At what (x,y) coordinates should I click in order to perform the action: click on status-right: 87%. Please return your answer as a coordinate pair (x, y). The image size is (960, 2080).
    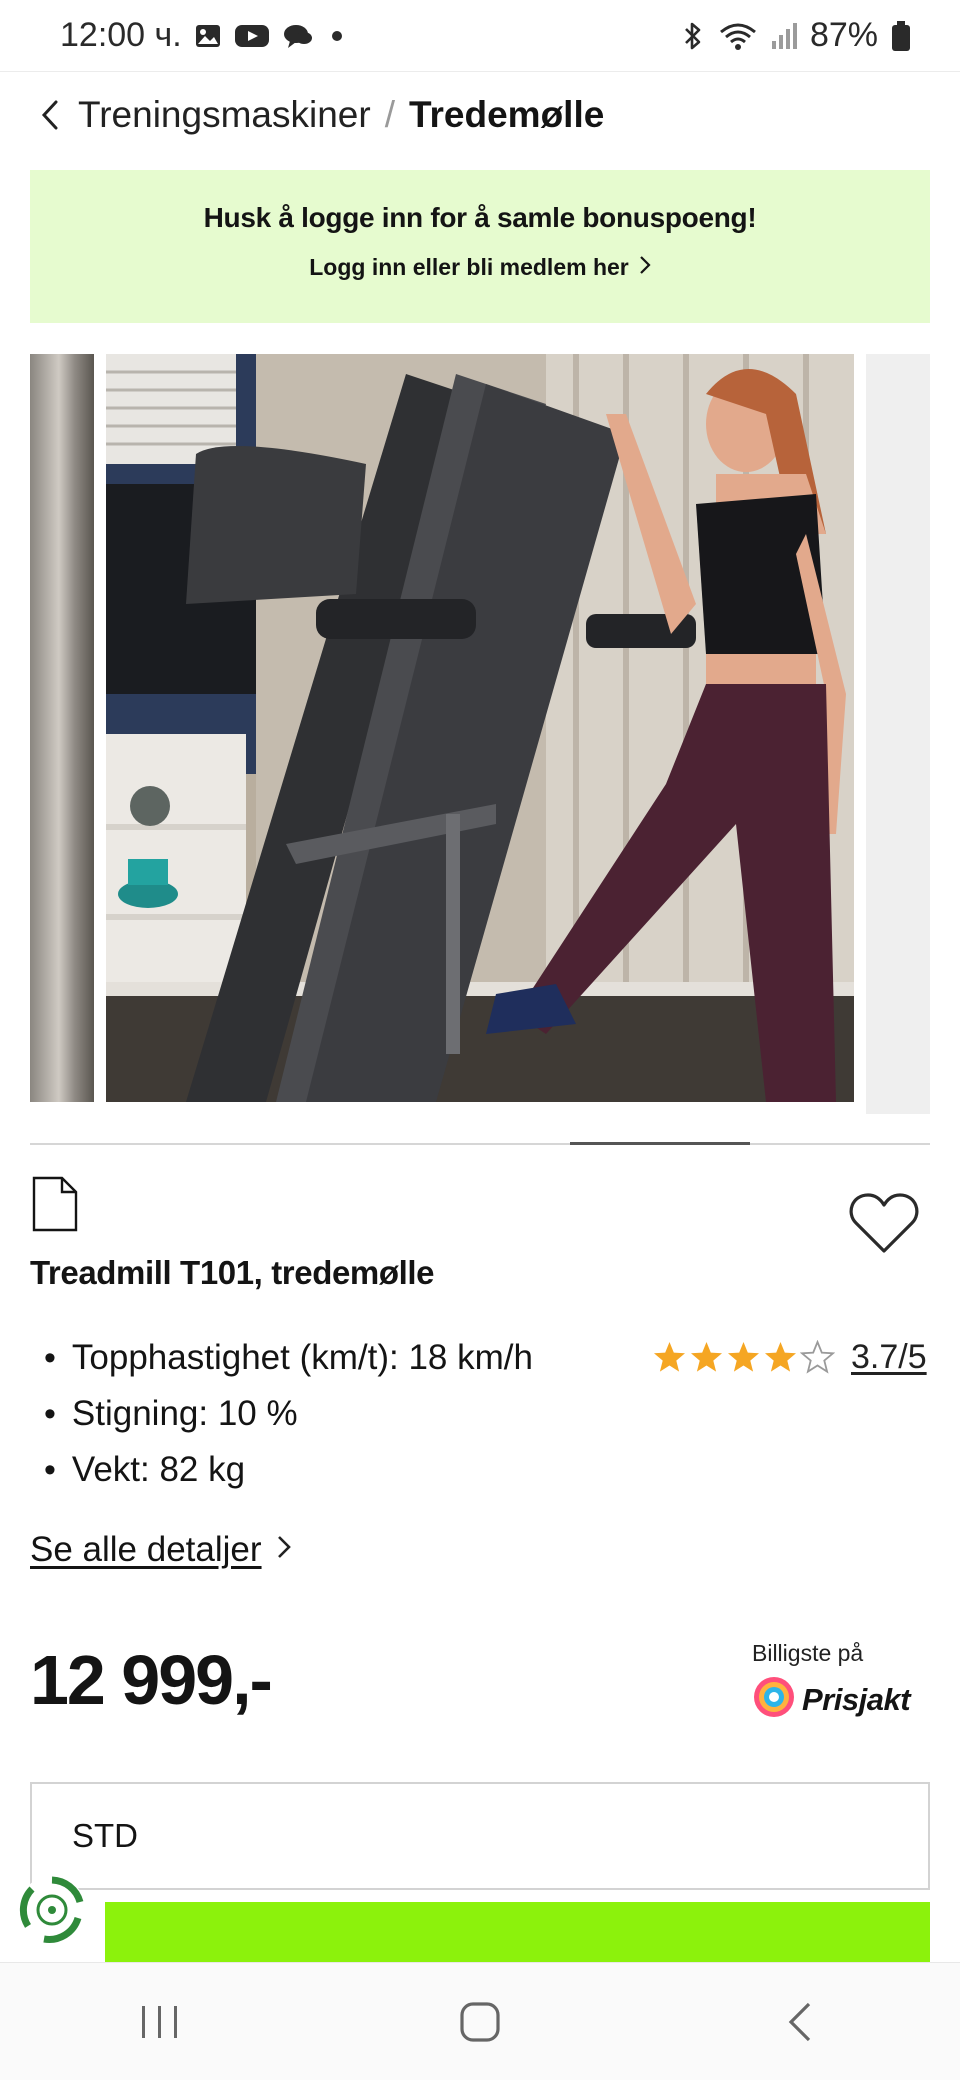
    Looking at the image, I should click on (796, 35).